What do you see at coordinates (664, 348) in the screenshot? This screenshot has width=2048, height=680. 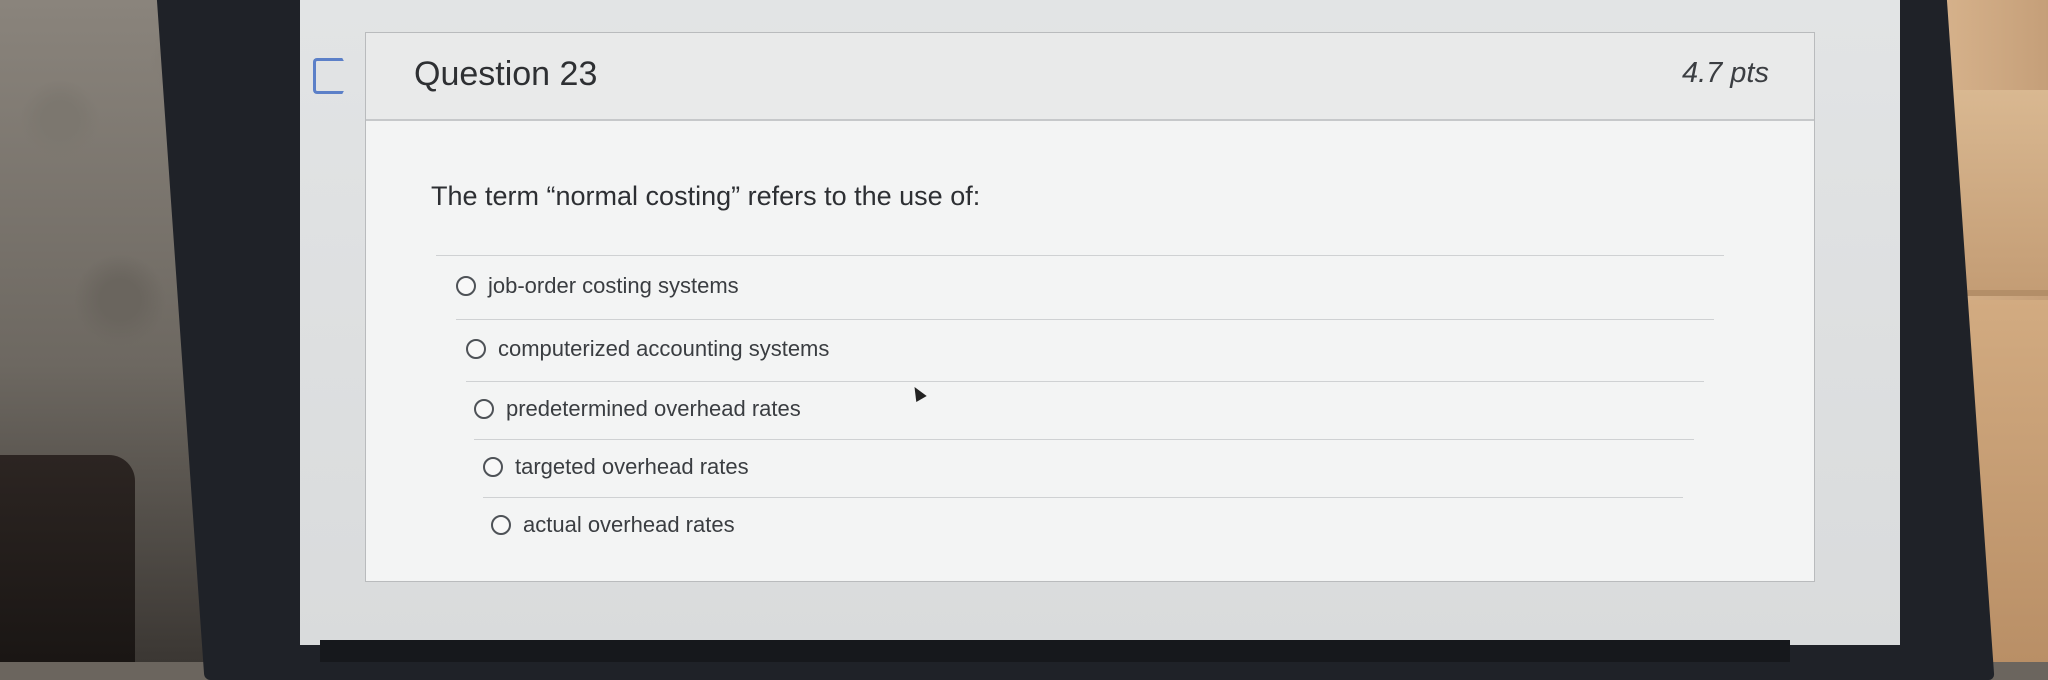 I see `answer-label: computerized accounting systems` at bounding box center [664, 348].